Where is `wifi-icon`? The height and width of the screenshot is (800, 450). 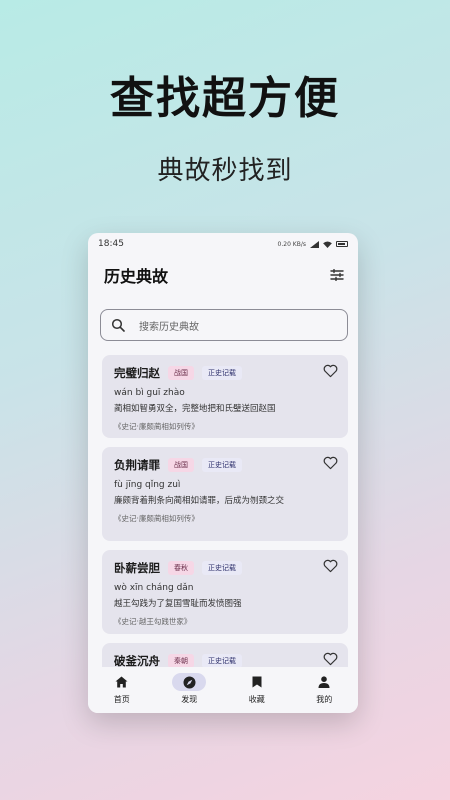 wifi-icon is located at coordinates (327, 244).